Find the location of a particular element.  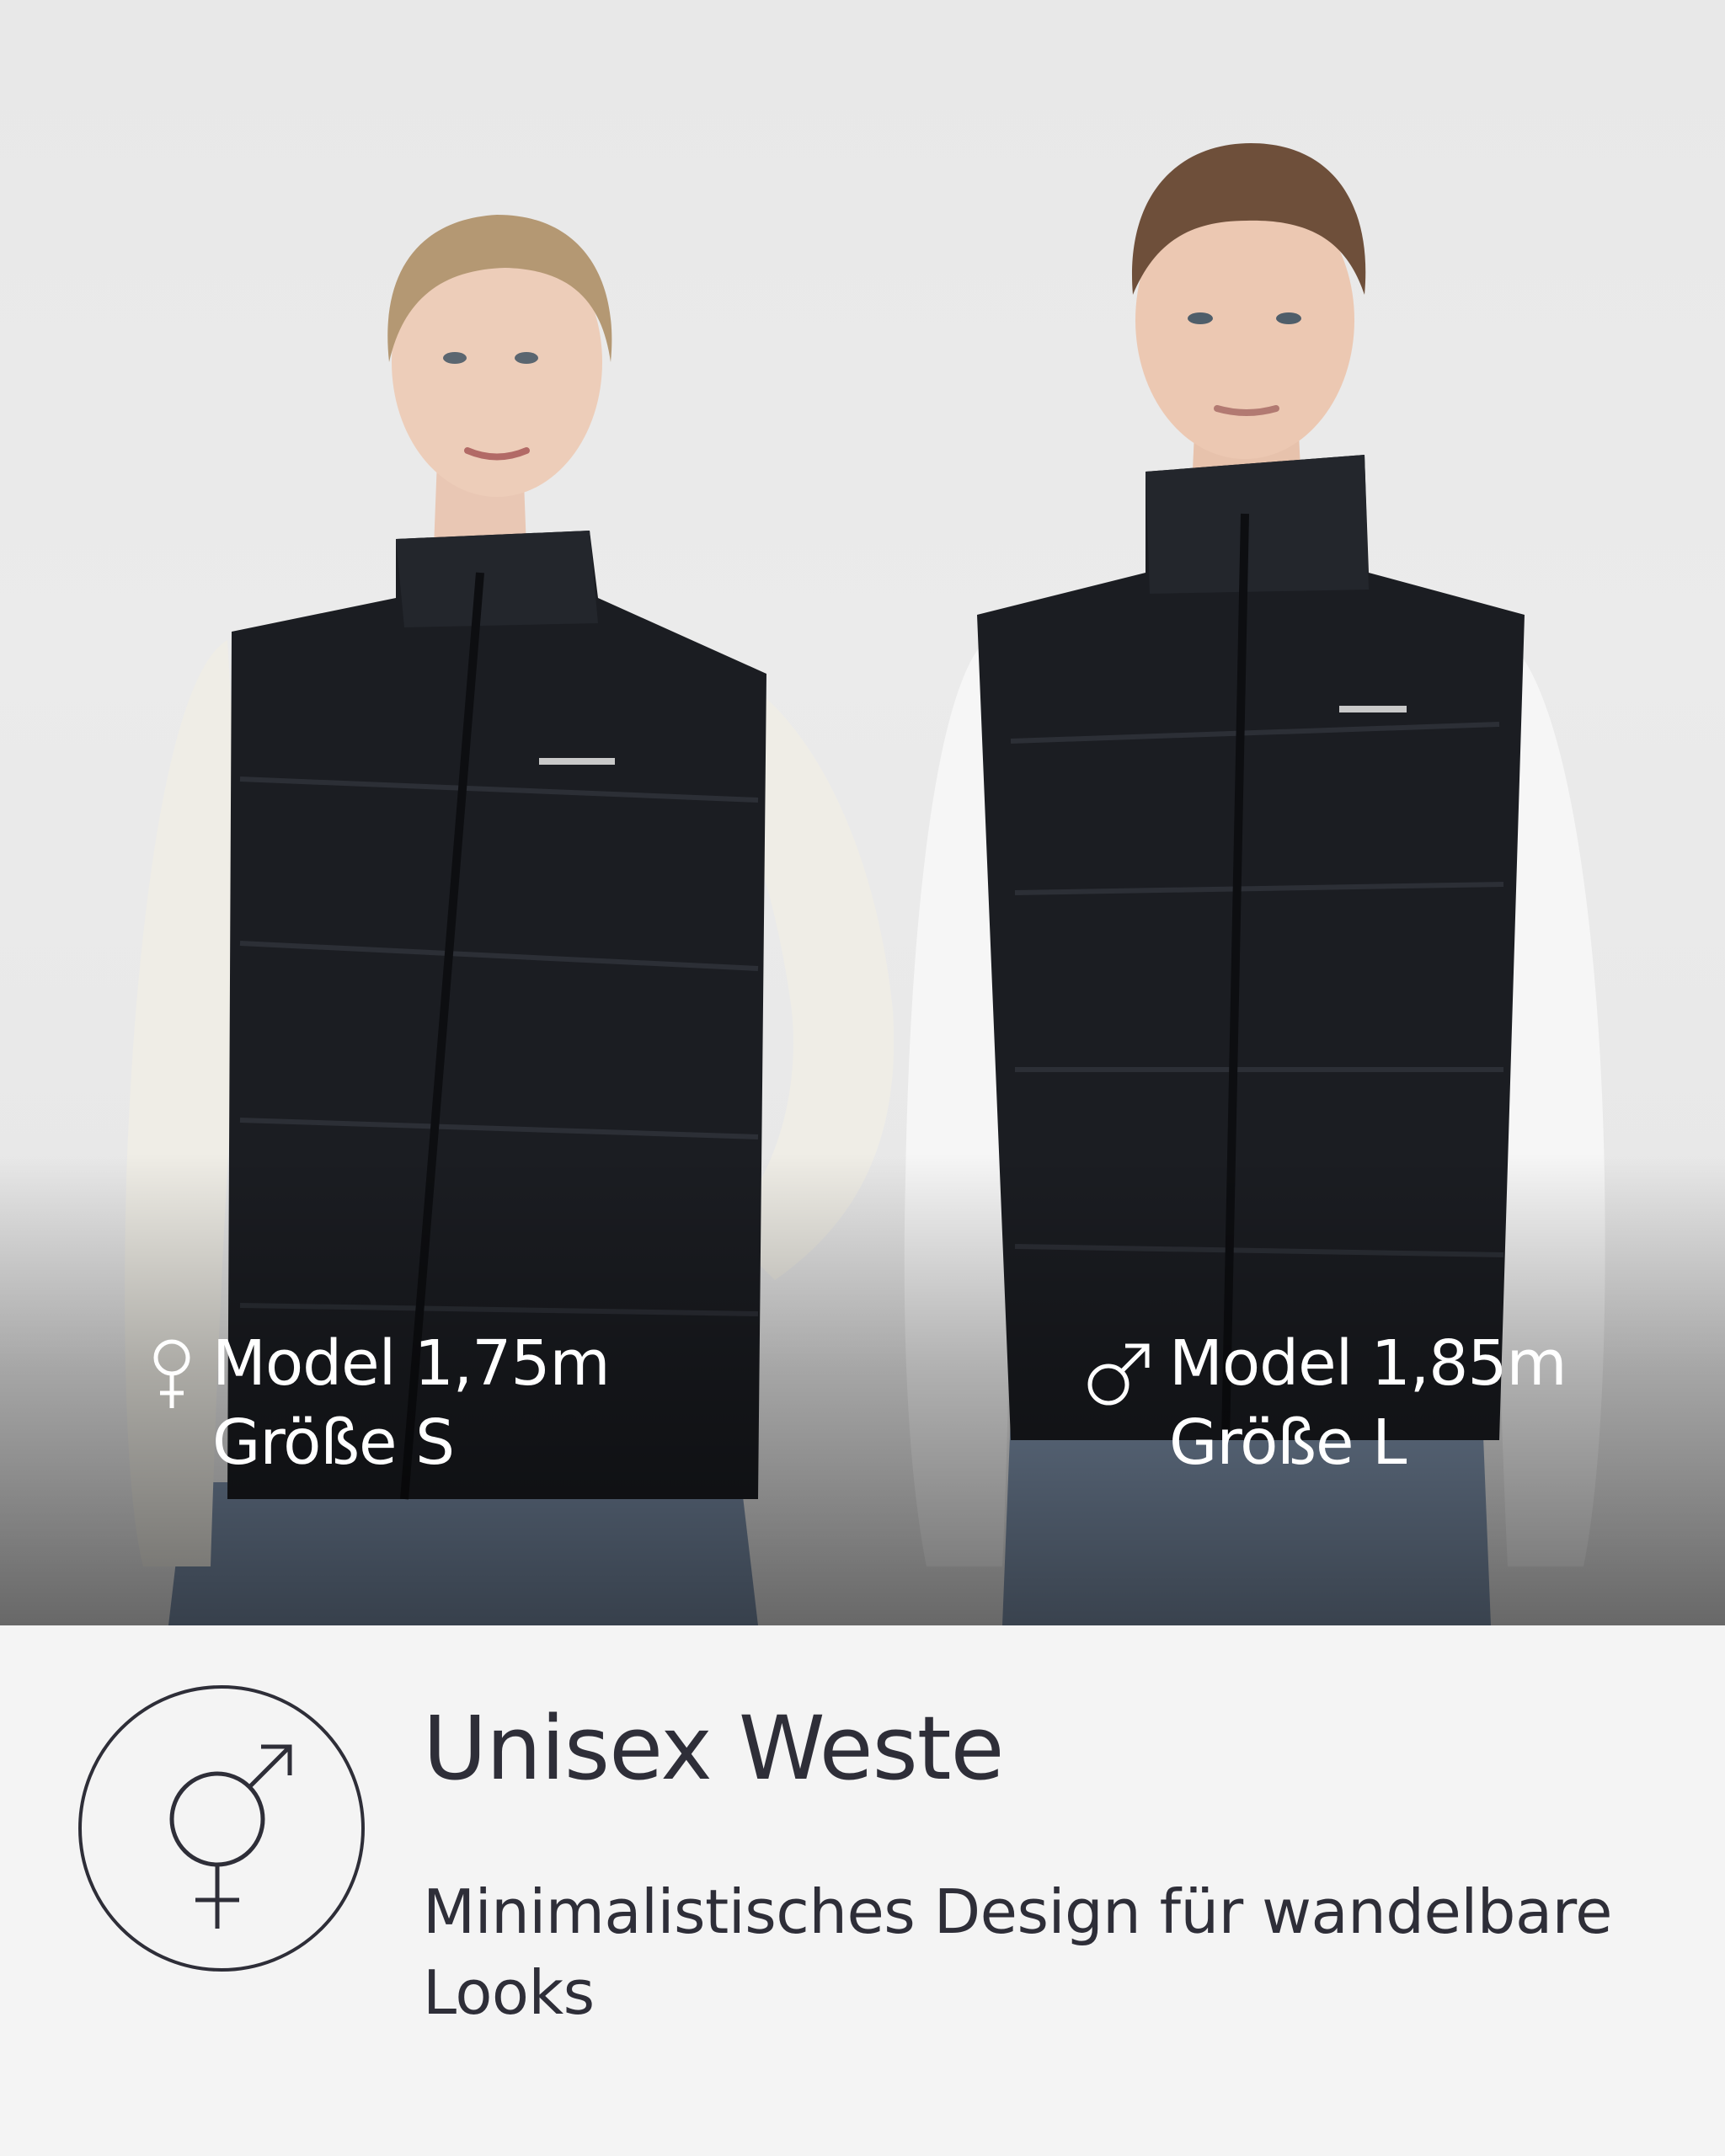

male-model-info: Model 1,85m Größe L is located at coordinates (1326, 1403).